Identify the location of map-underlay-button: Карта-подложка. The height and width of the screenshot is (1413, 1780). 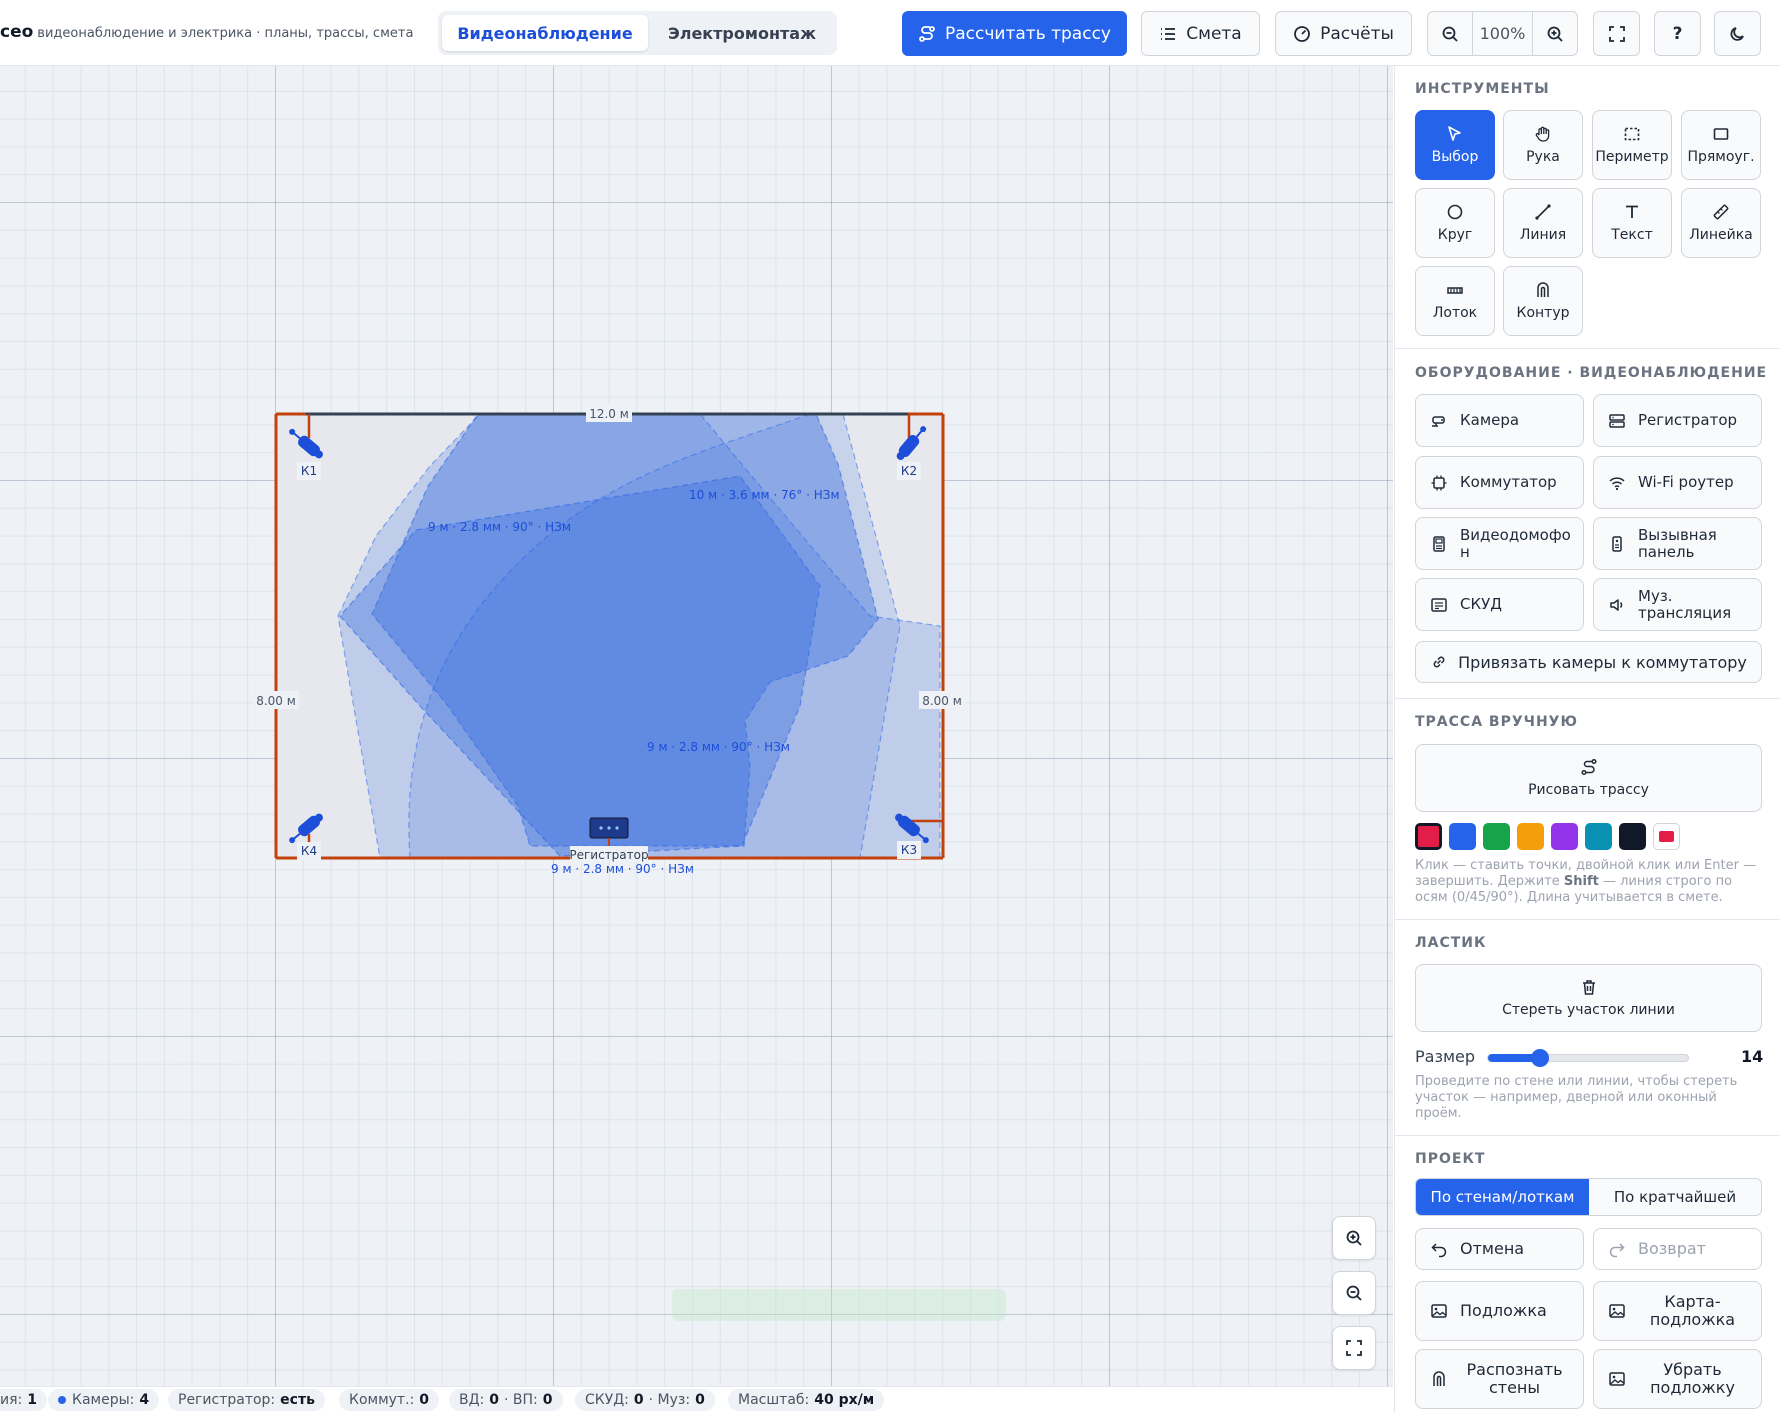
(1677, 1311).